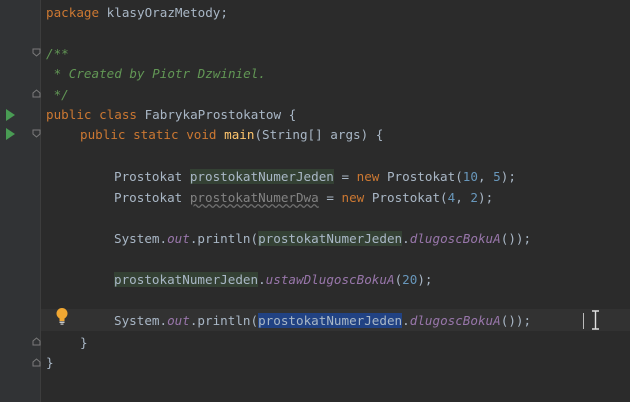 The height and width of the screenshot is (402, 630). I want to click on code-line-close-class: }, so click(50, 362).